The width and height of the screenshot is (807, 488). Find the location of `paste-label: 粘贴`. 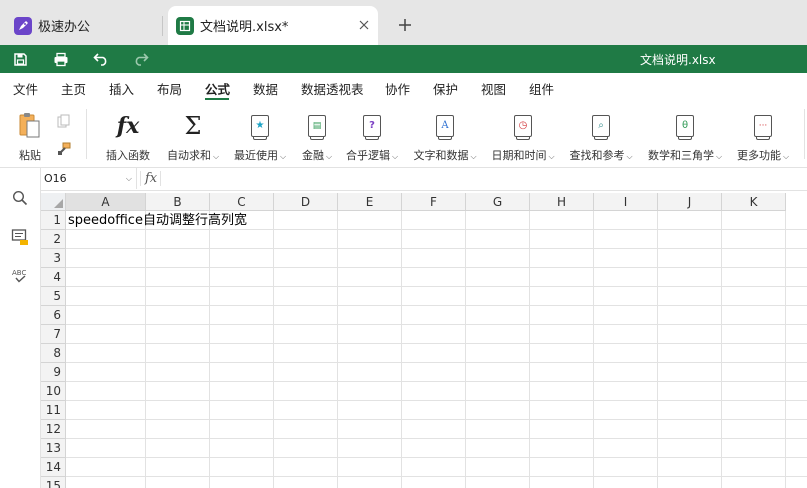

paste-label: 粘贴 is located at coordinates (30, 155).